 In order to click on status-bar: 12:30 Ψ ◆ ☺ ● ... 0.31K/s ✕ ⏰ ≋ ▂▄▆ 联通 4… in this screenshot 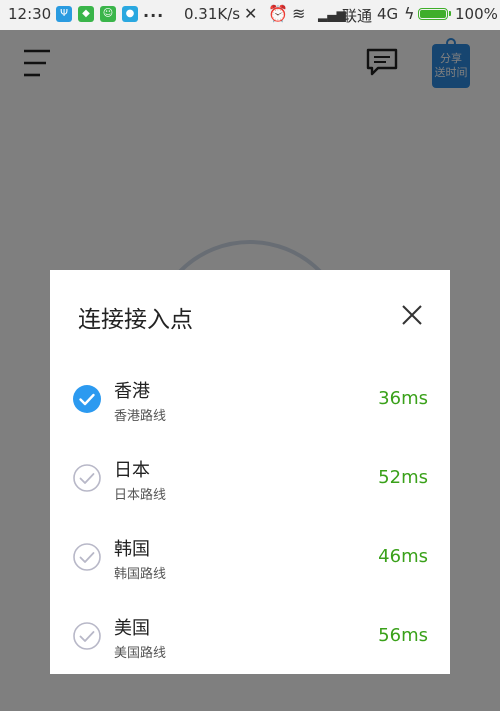, I will do `click(250, 15)`.